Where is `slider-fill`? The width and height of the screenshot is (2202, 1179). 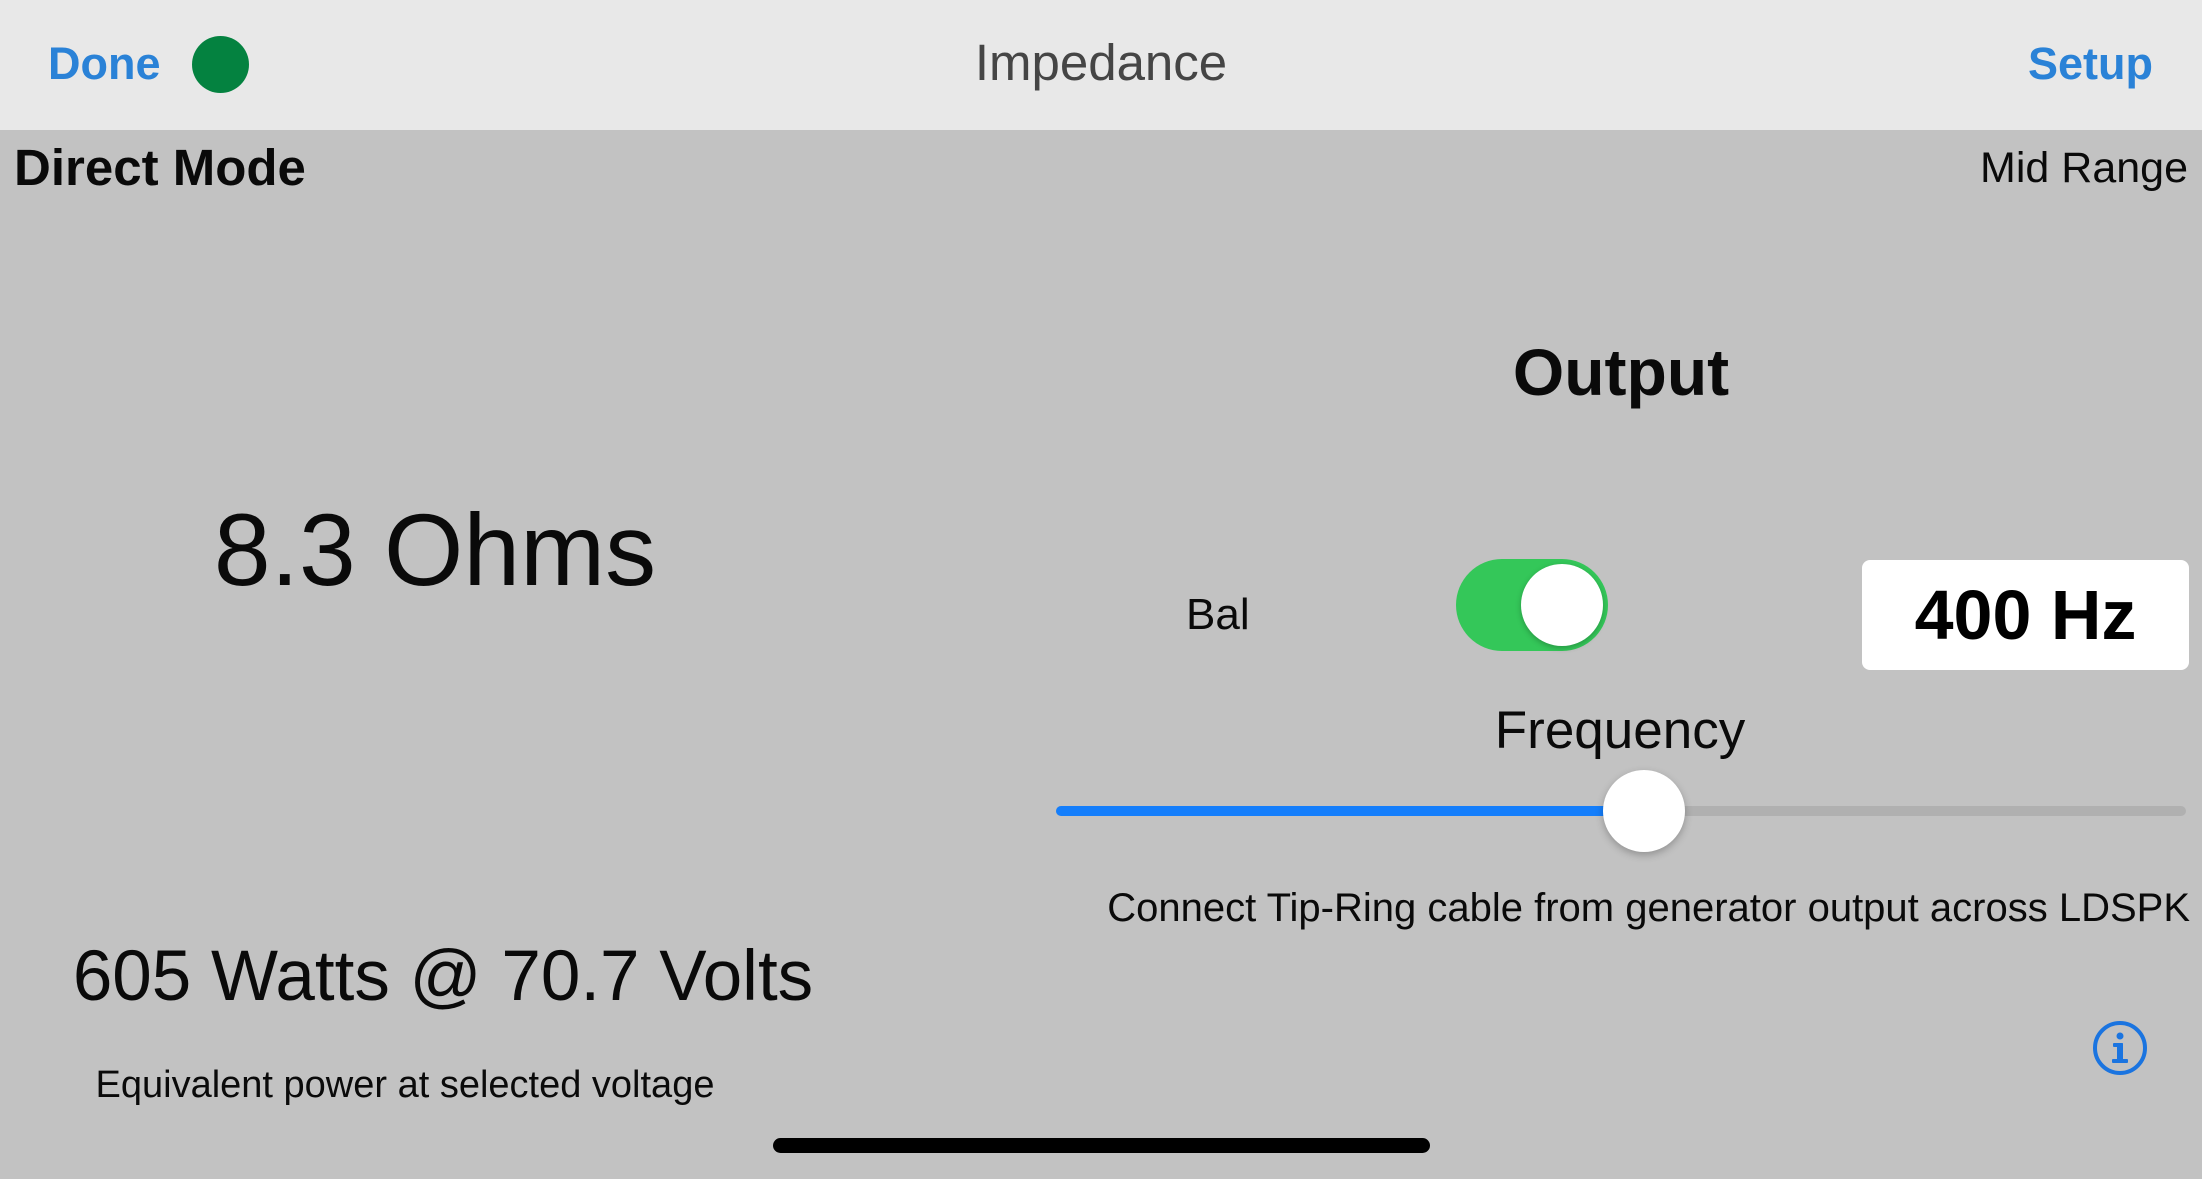
slider-fill is located at coordinates (1350, 811).